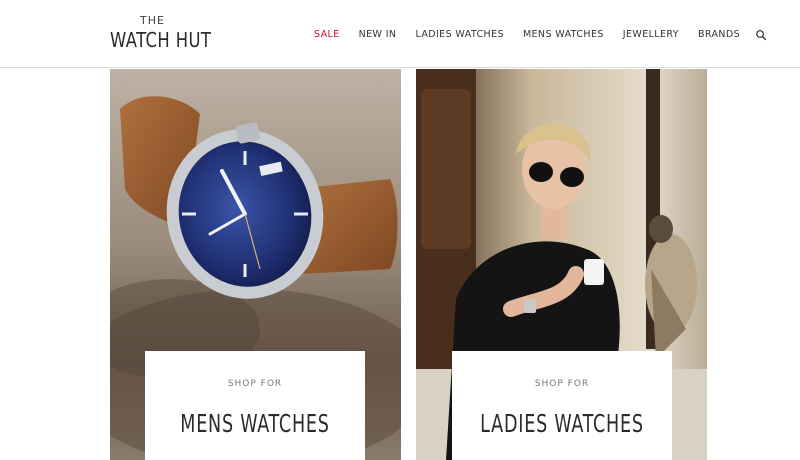 The height and width of the screenshot is (460, 800). What do you see at coordinates (562, 423) in the screenshot?
I see `ladies-card-title: LADIES WATCHES` at bounding box center [562, 423].